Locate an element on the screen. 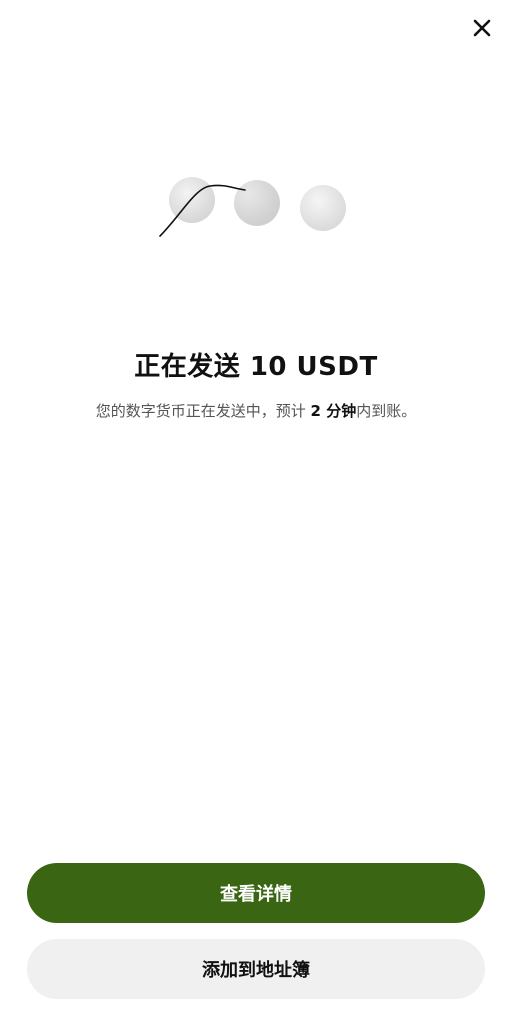  add-to-address-book-button: 添加到地址簿 is located at coordinates (256, 969).